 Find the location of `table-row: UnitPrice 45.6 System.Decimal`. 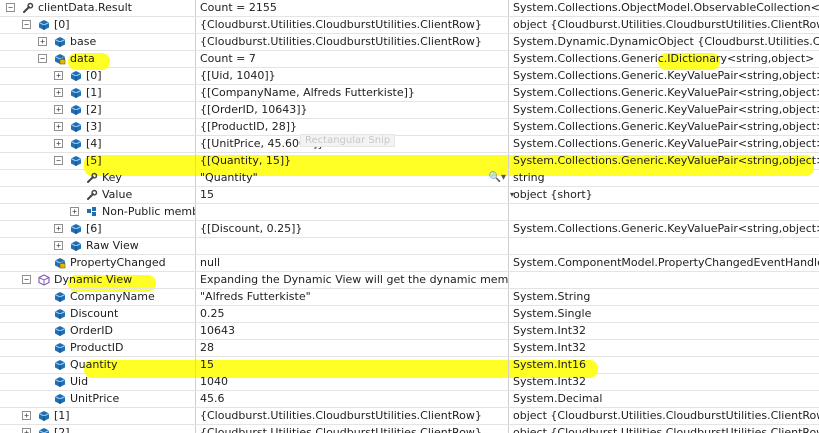

table-row: UnitPrice 45.6 System.Decimal is located at coordinates (409, 399).